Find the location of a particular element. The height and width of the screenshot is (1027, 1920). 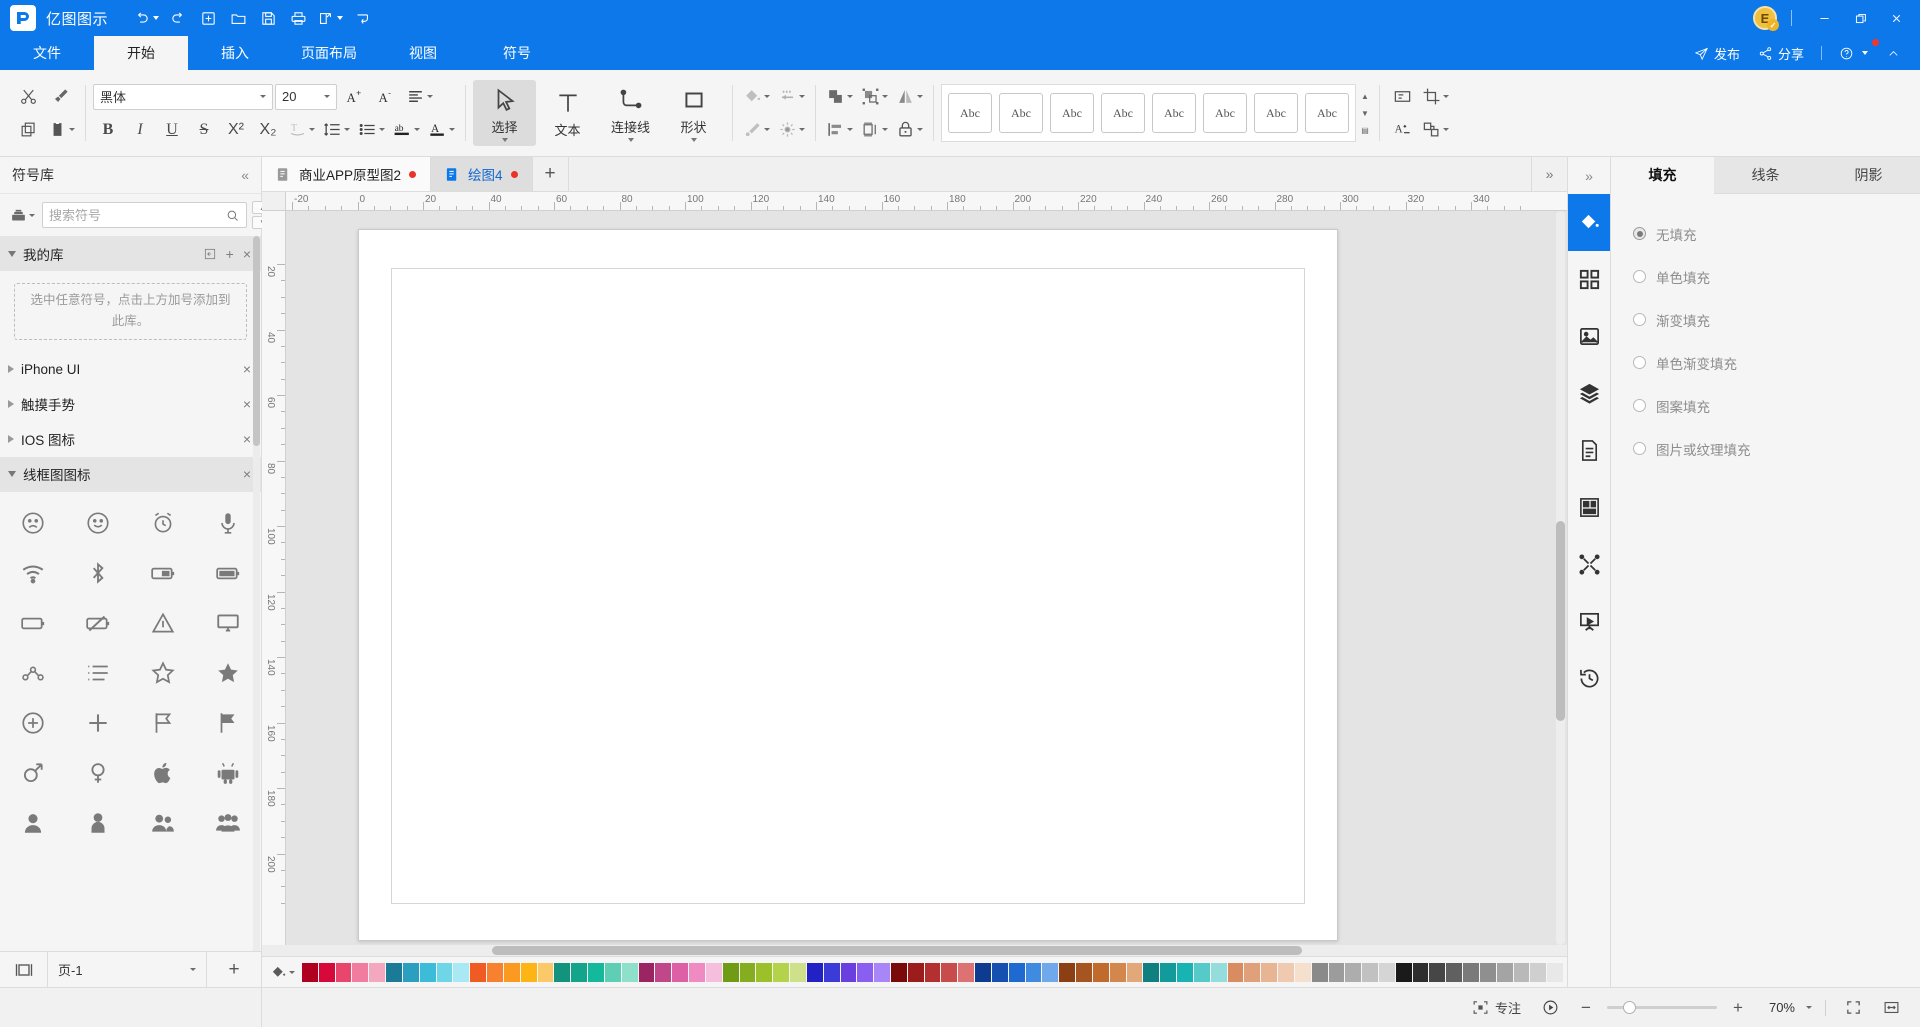

redo-button is located at coordinates (178, 18).